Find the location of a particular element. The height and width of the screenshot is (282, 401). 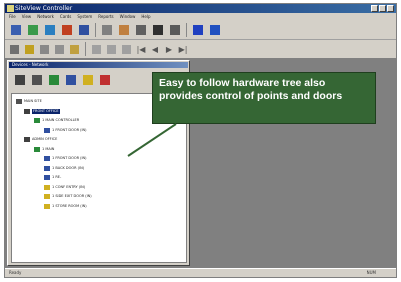

window-controls is located at coordinates (382, 8).